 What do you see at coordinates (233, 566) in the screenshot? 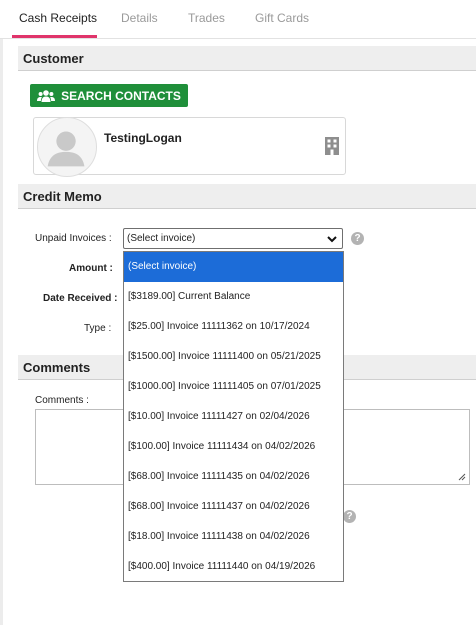
I see `dropdown-option: [$400.00] Invoice 11111440 on 04/19/2026` at bounding box center [233, 566].